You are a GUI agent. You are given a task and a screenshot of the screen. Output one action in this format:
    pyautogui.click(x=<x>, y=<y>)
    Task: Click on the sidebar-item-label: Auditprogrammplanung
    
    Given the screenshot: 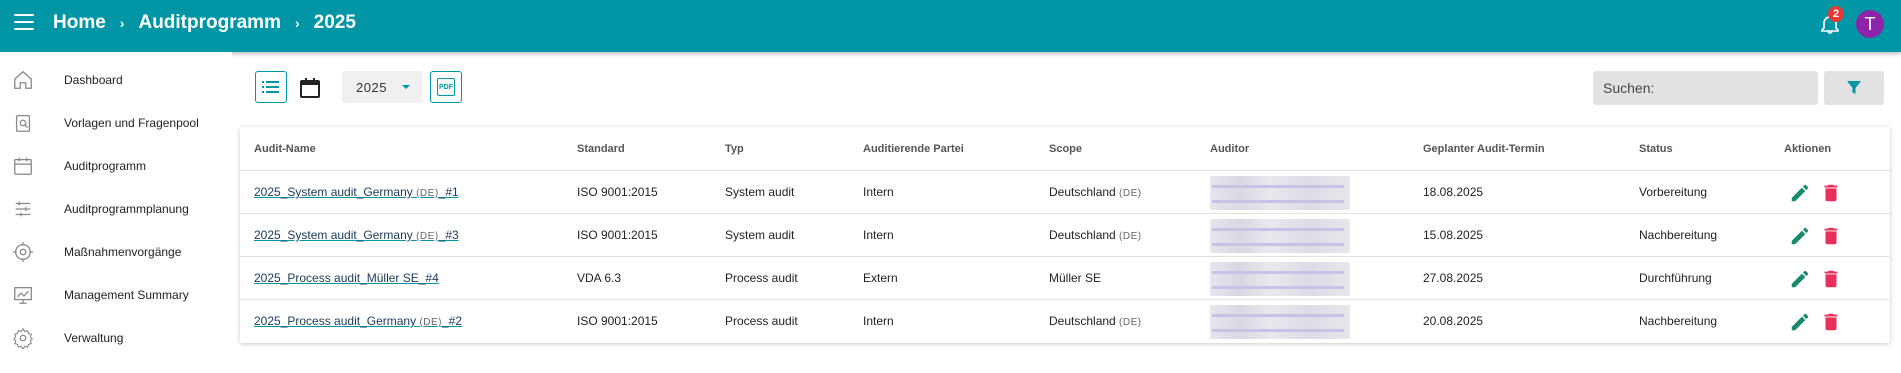 What is the action you would take?
    pyautogui.click(x=126, y=209)
    